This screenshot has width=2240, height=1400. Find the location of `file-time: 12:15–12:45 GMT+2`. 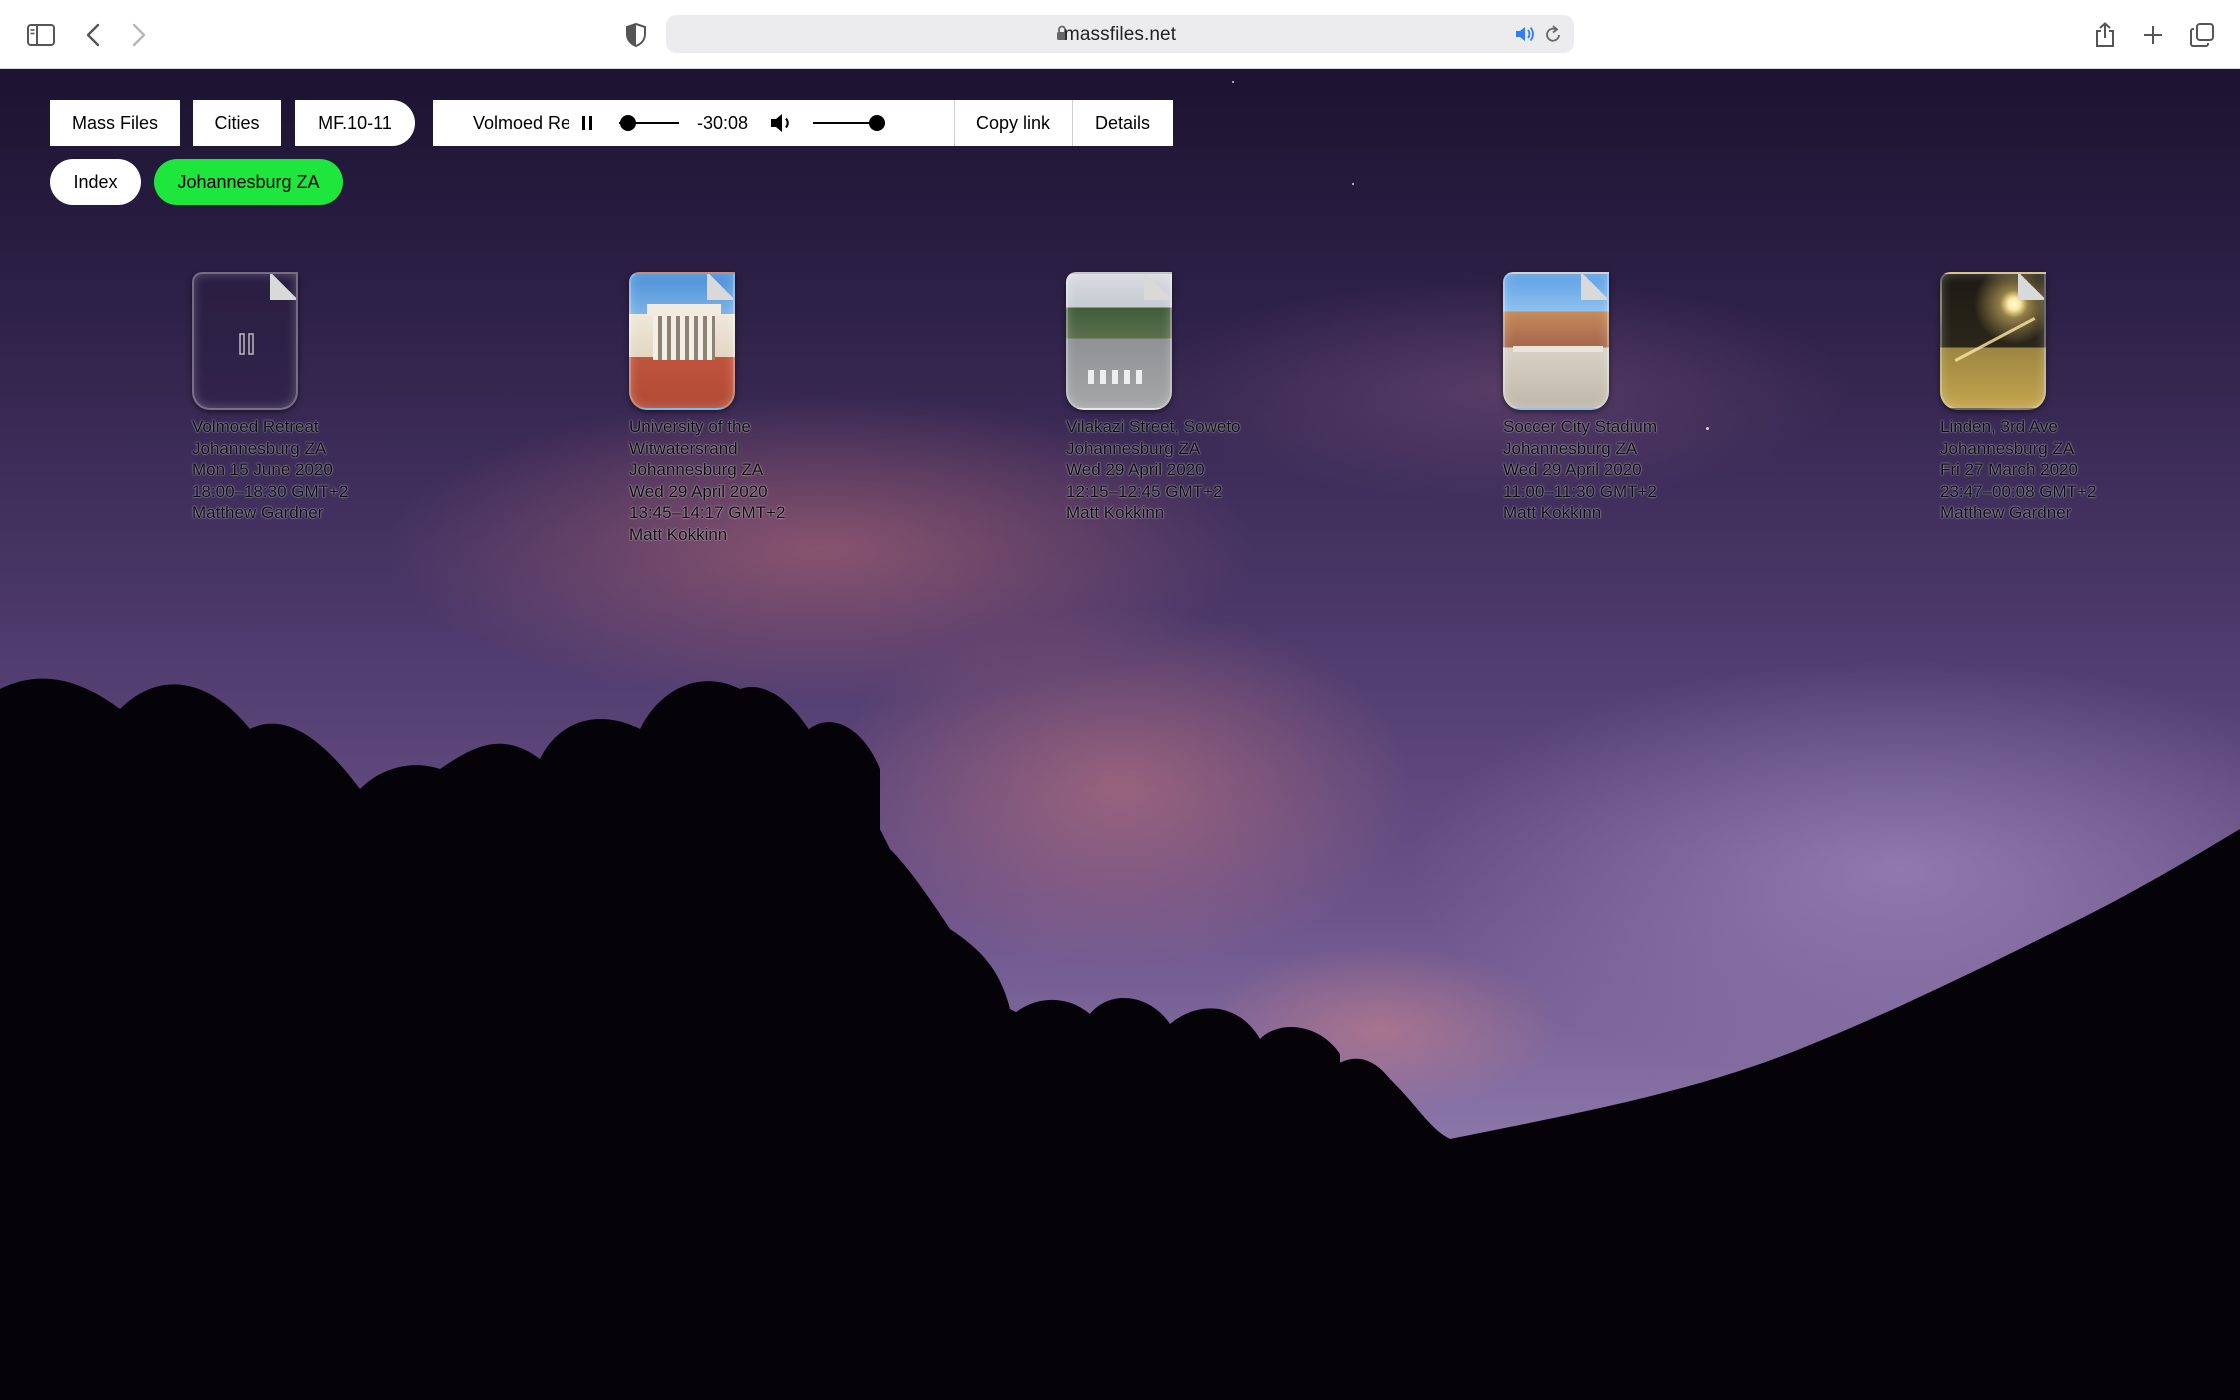

file-time: 12:15–12:45 GMT+2 is located at coordinates (1144, 491).